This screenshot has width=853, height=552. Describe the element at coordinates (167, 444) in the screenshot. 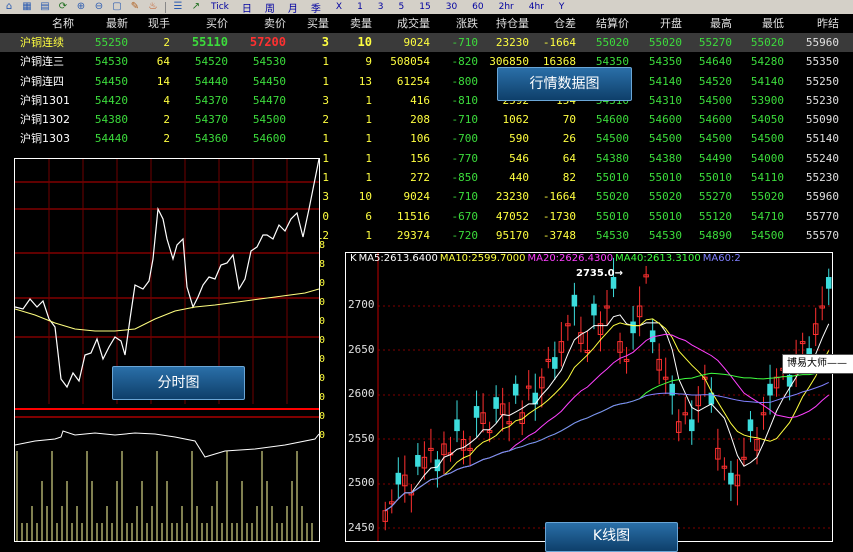

I see `oi-line` at that location.